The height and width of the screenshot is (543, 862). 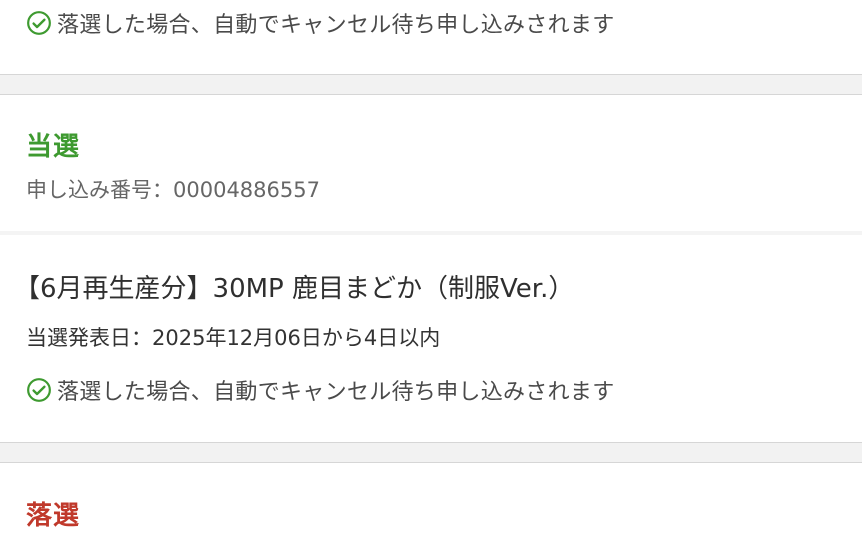 What do you see at coordinates (53, 516) in the screenshot?
I see `status-lose-label: 落選` at bounding box center [53, 516].